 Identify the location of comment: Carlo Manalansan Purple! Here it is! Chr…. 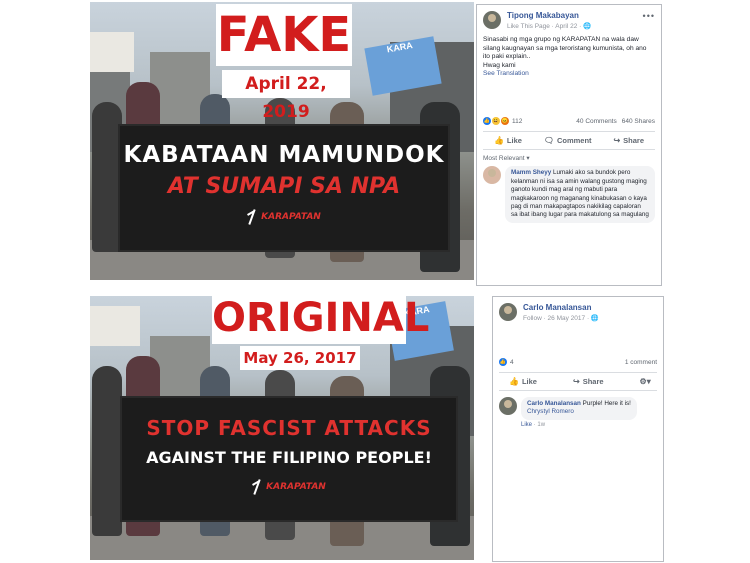
(578, 408).